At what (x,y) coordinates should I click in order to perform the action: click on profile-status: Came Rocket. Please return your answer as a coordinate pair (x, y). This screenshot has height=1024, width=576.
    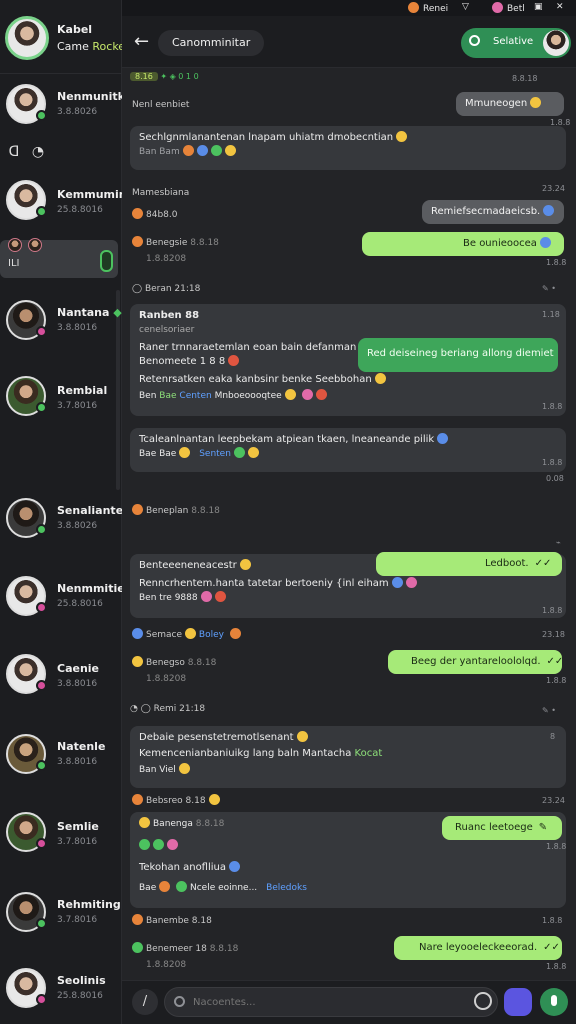
    Looking at the image, I should click on (93, 46).